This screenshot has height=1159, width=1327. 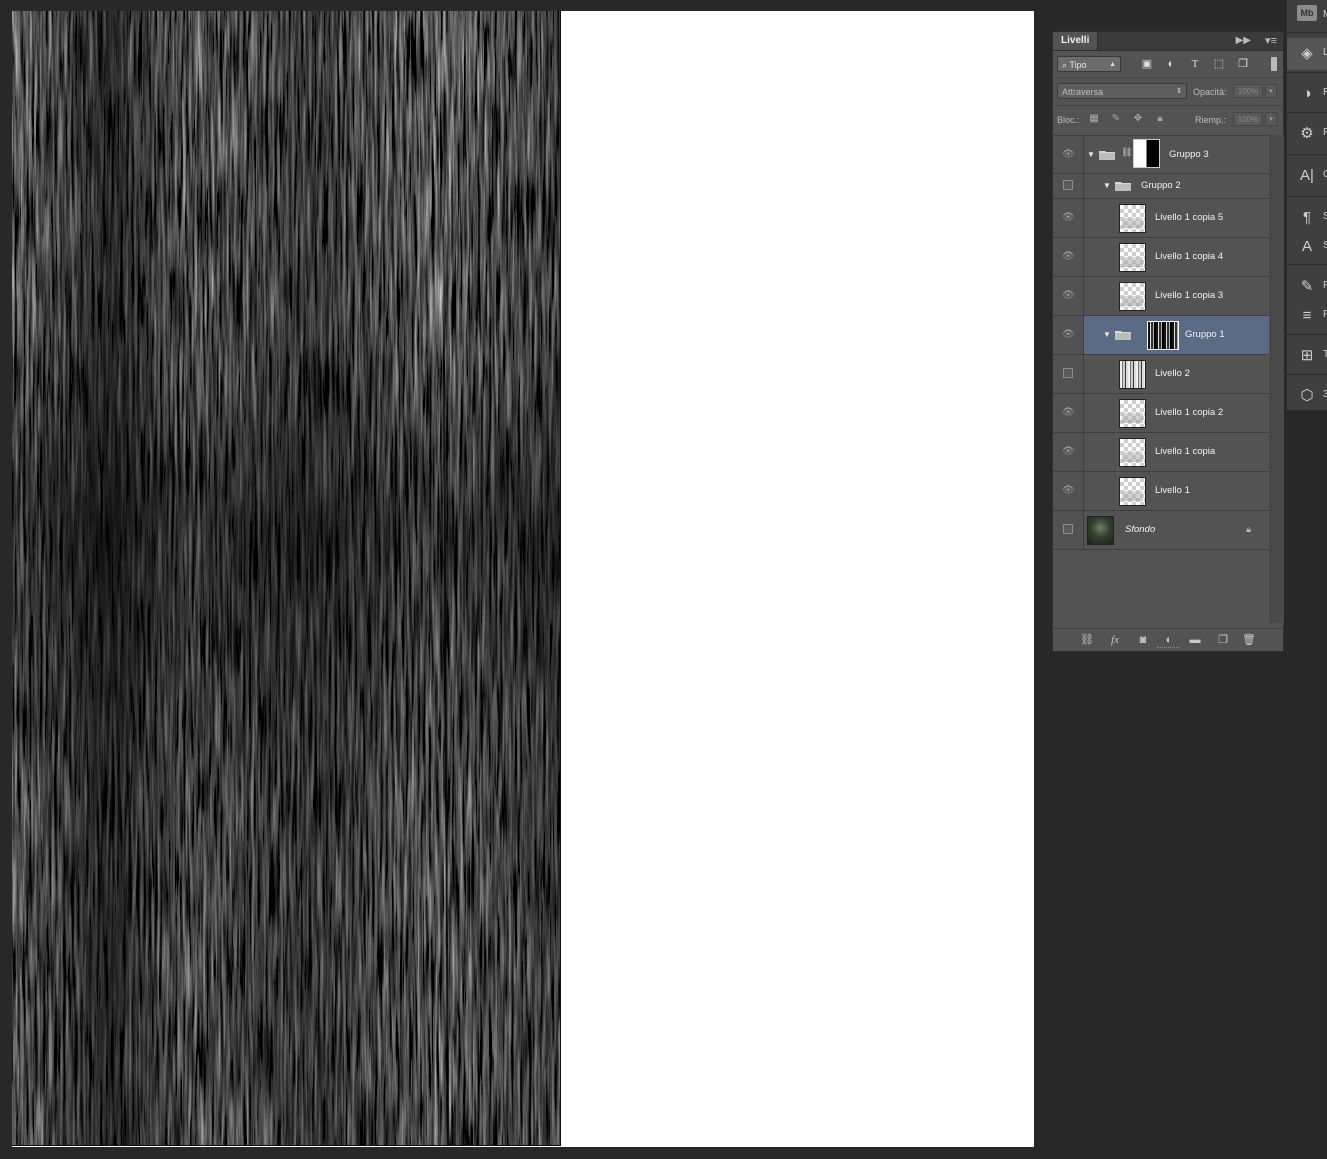 I want to click on dock-character-styles: A S, so click(x=1307, y=247).